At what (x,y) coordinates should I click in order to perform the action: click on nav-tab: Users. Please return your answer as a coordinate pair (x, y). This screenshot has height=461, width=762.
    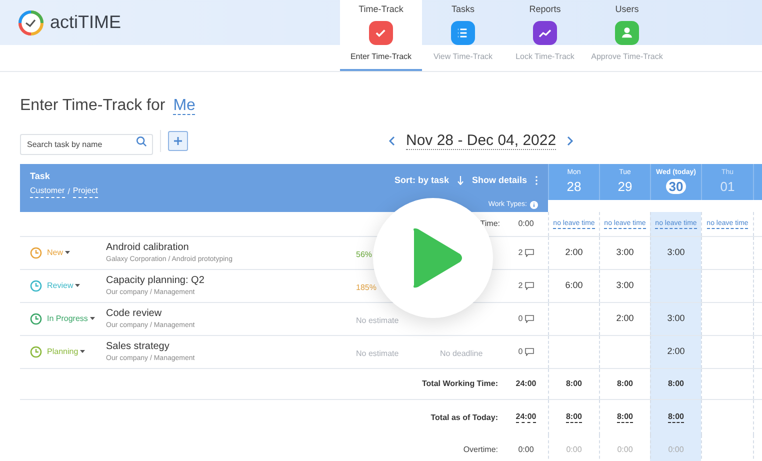
    Looking at the image, I should click on (627, 22).